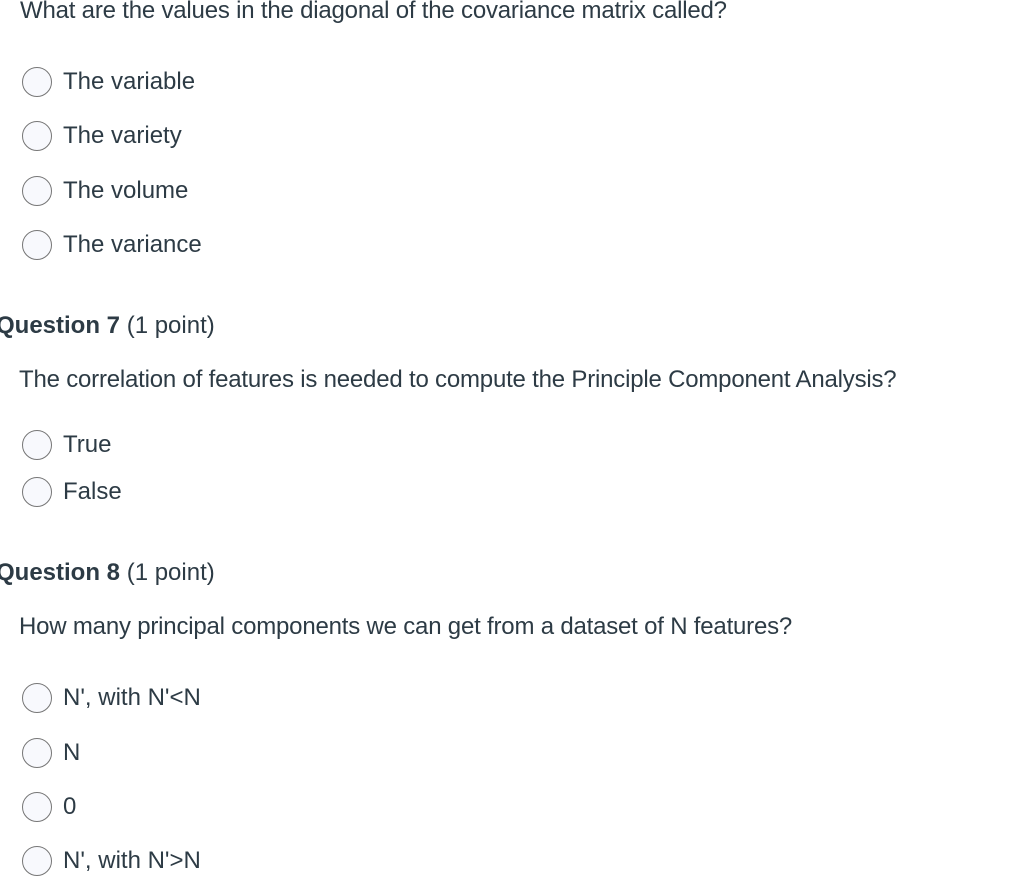 Image resolution: width=1024 pixels, height=876 pixels. What do you see at coordinates (72, 752) in the screenshot?
I see `option-label: N` at bounding box center [72, 752].